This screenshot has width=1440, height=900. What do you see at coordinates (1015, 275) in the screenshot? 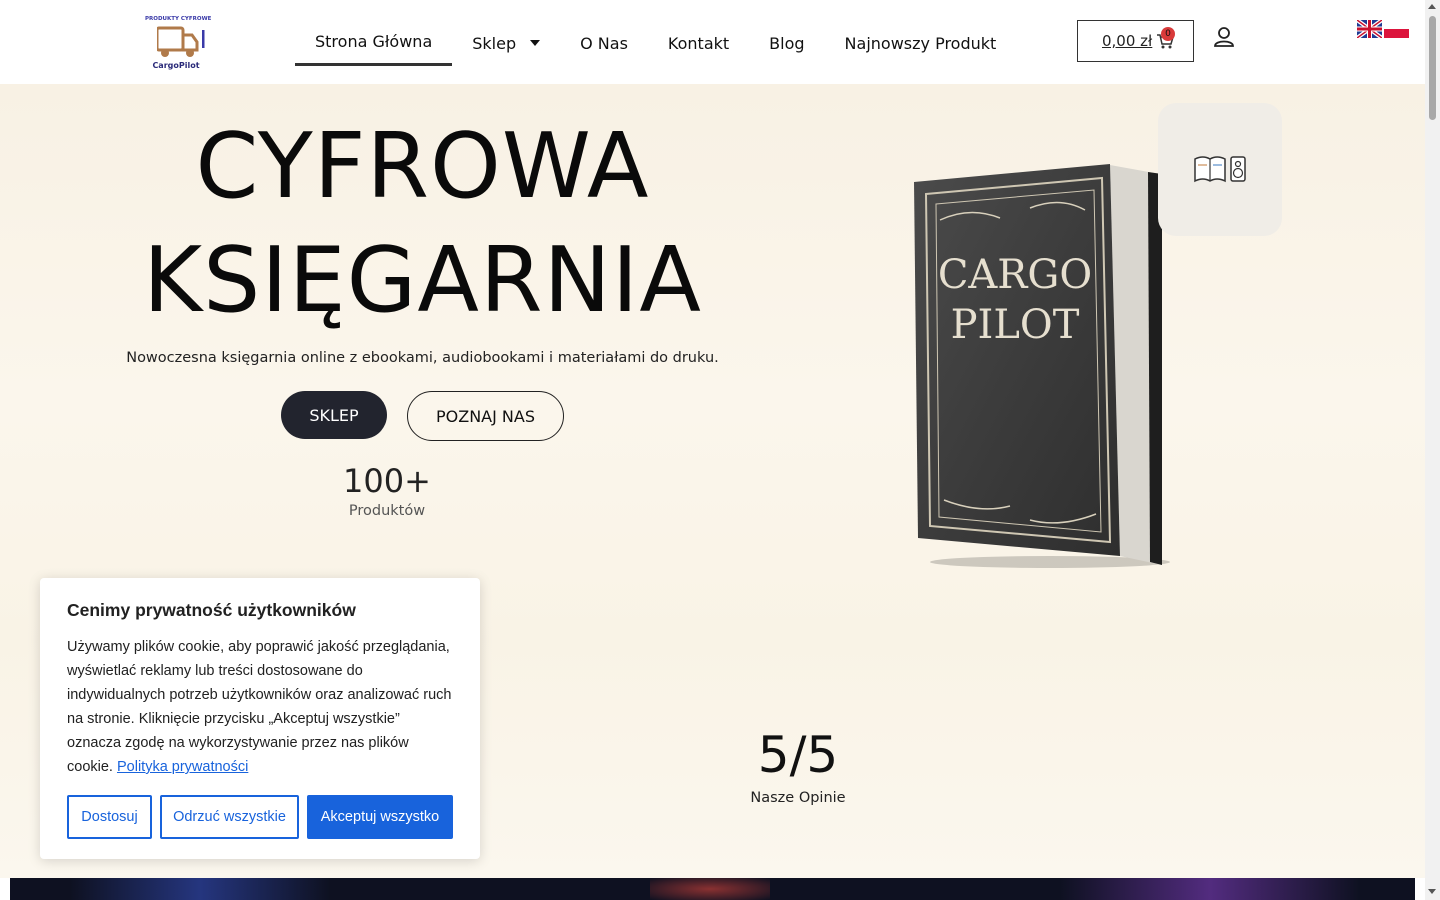
I see `book-title-line1: CARGO` at bounding box center [1015, 275].